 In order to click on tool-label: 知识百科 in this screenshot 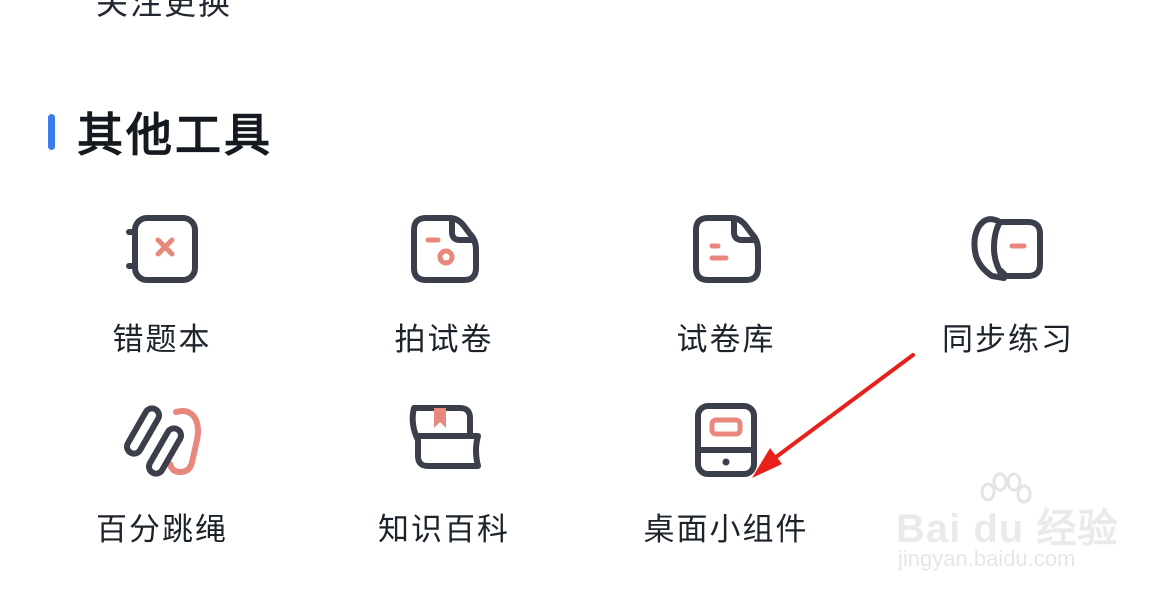, I will do `click(444, 530)`.